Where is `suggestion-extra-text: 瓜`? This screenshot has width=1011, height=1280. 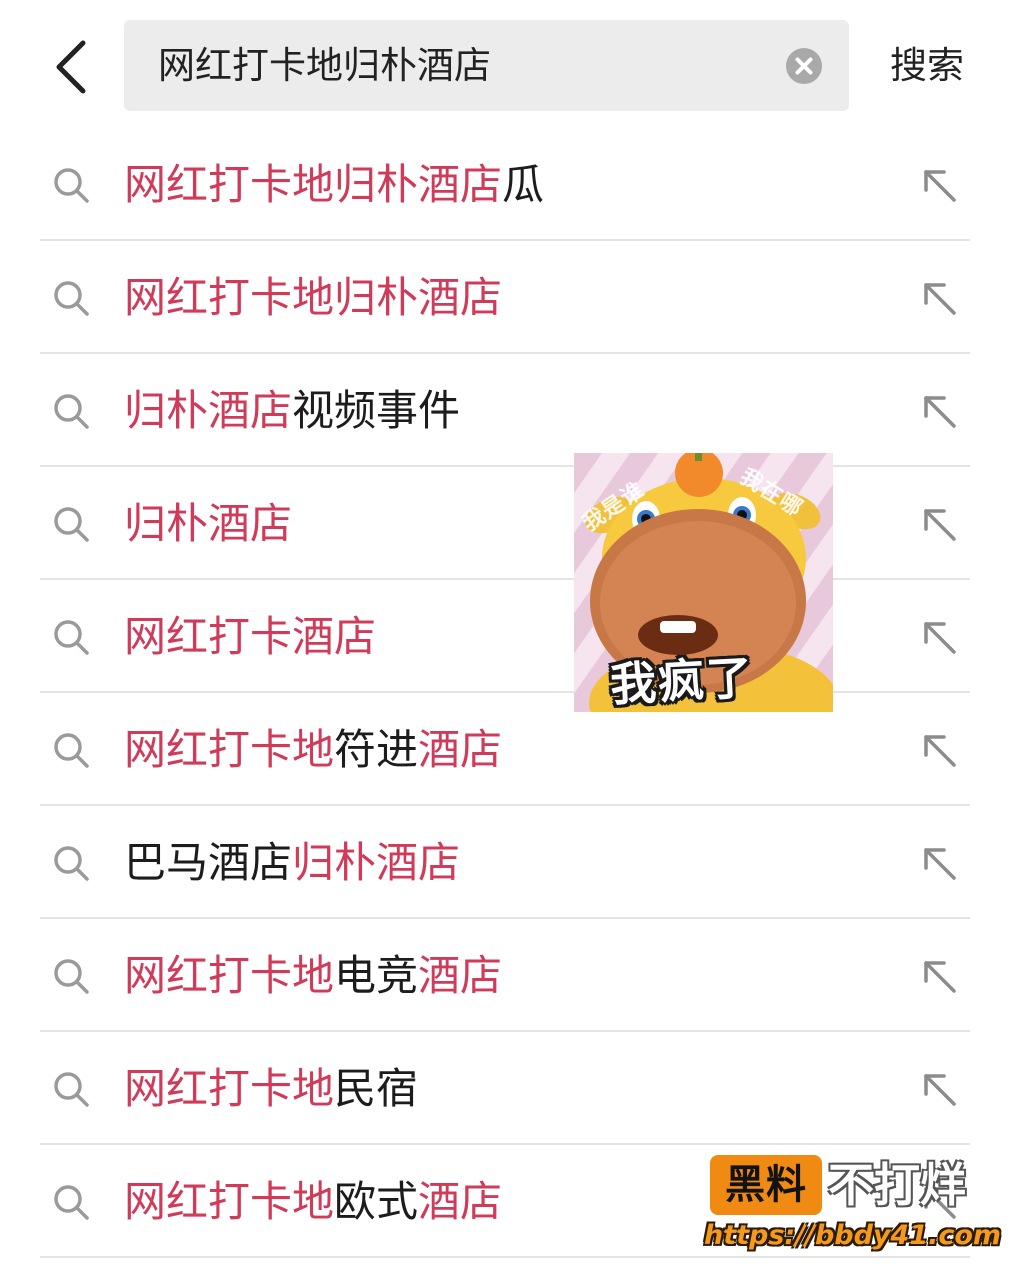
suggestion-extra-text: 瓜 is located at coordinates (523, 184).